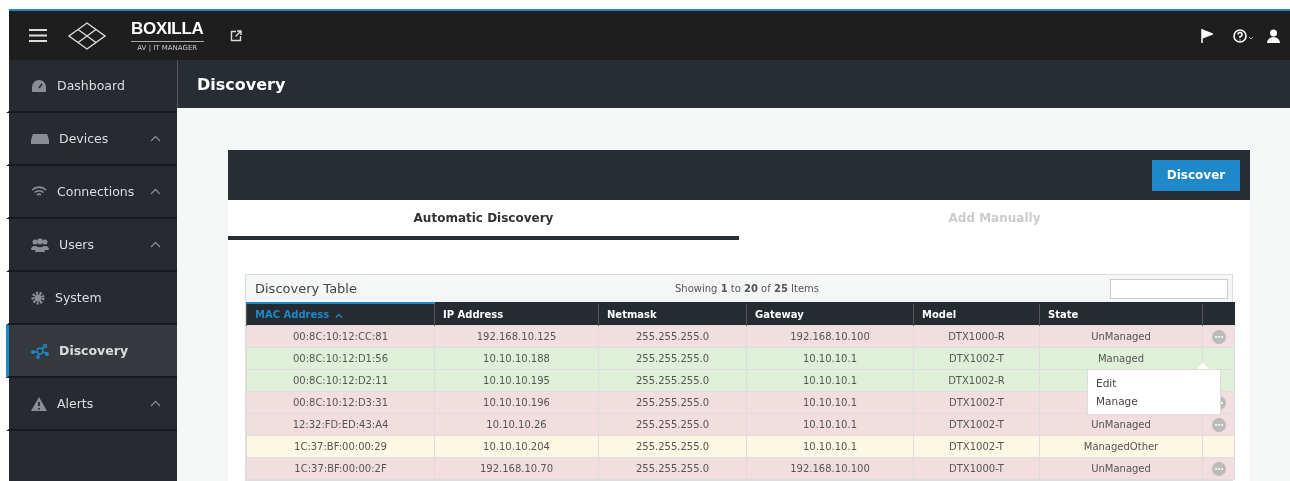 The image size is (1290, 481). What do you see at coordinates (516, 314) in the screenshot?
I see `column-header: IP Address` at bounding box center [516, 314].